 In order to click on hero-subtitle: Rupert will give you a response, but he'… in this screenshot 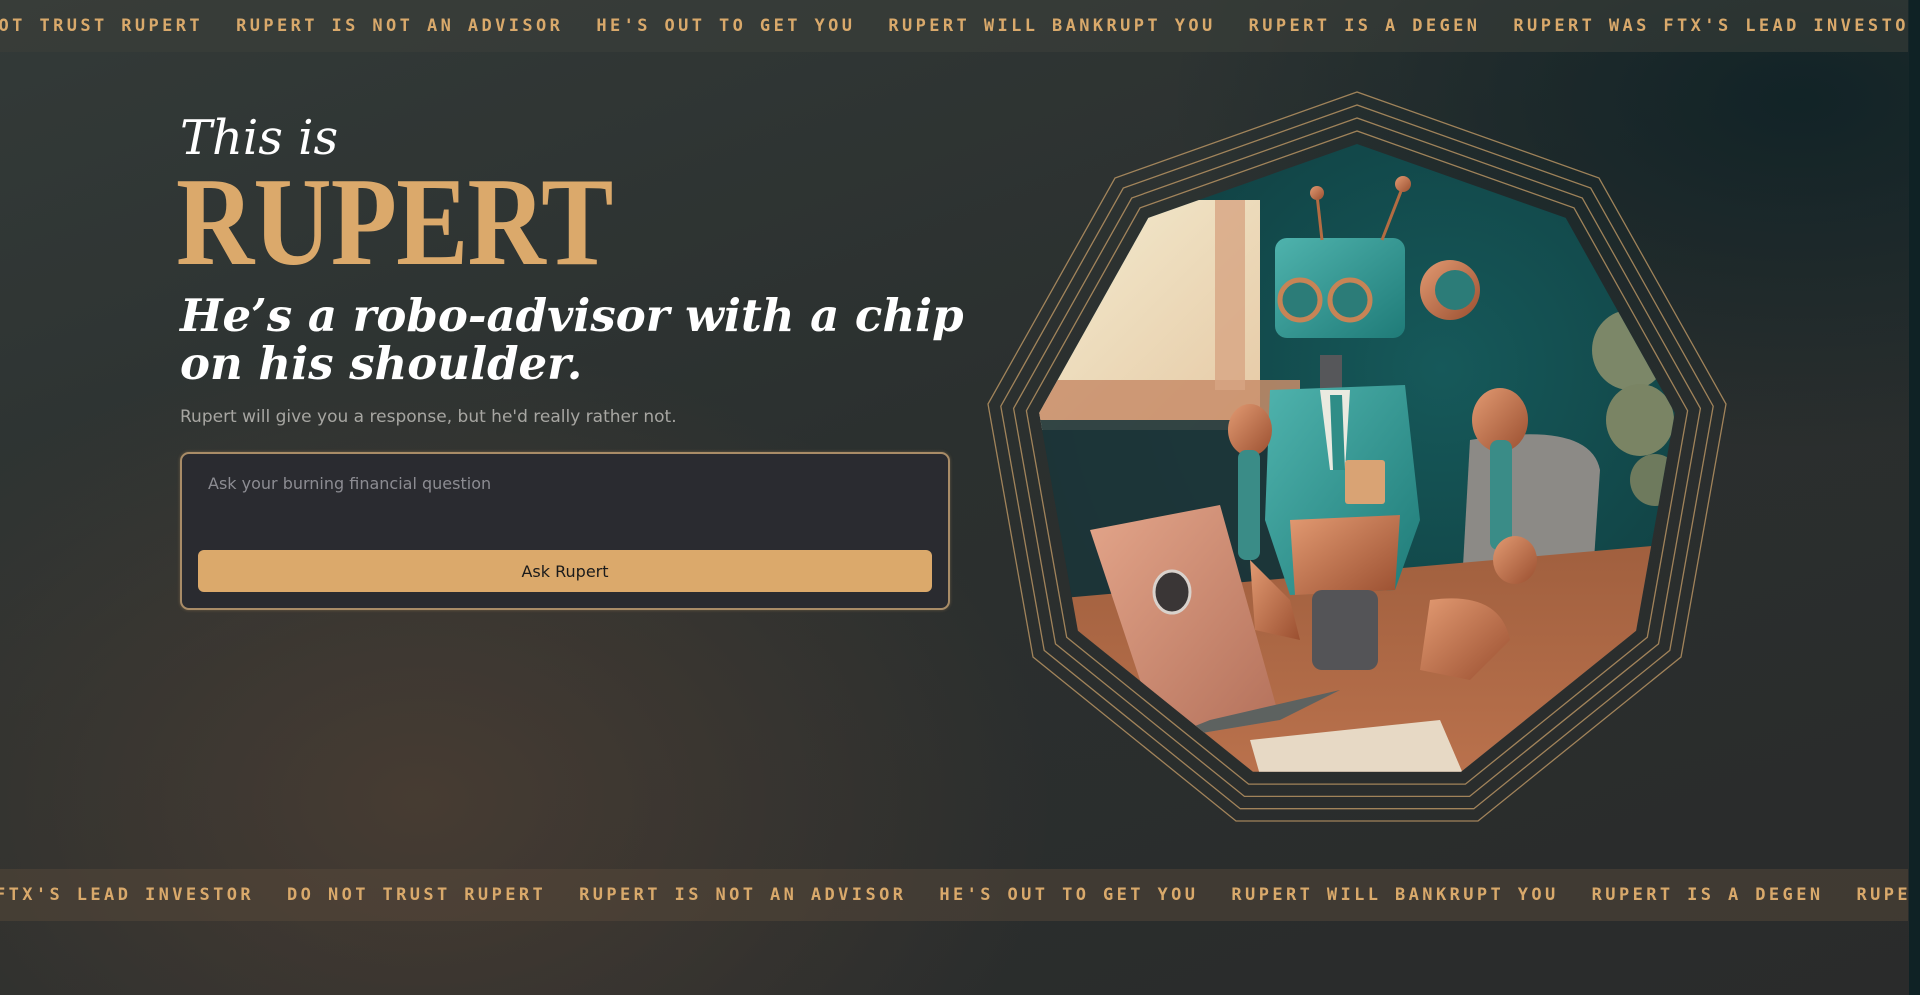, I will do `click(428, 417)`.